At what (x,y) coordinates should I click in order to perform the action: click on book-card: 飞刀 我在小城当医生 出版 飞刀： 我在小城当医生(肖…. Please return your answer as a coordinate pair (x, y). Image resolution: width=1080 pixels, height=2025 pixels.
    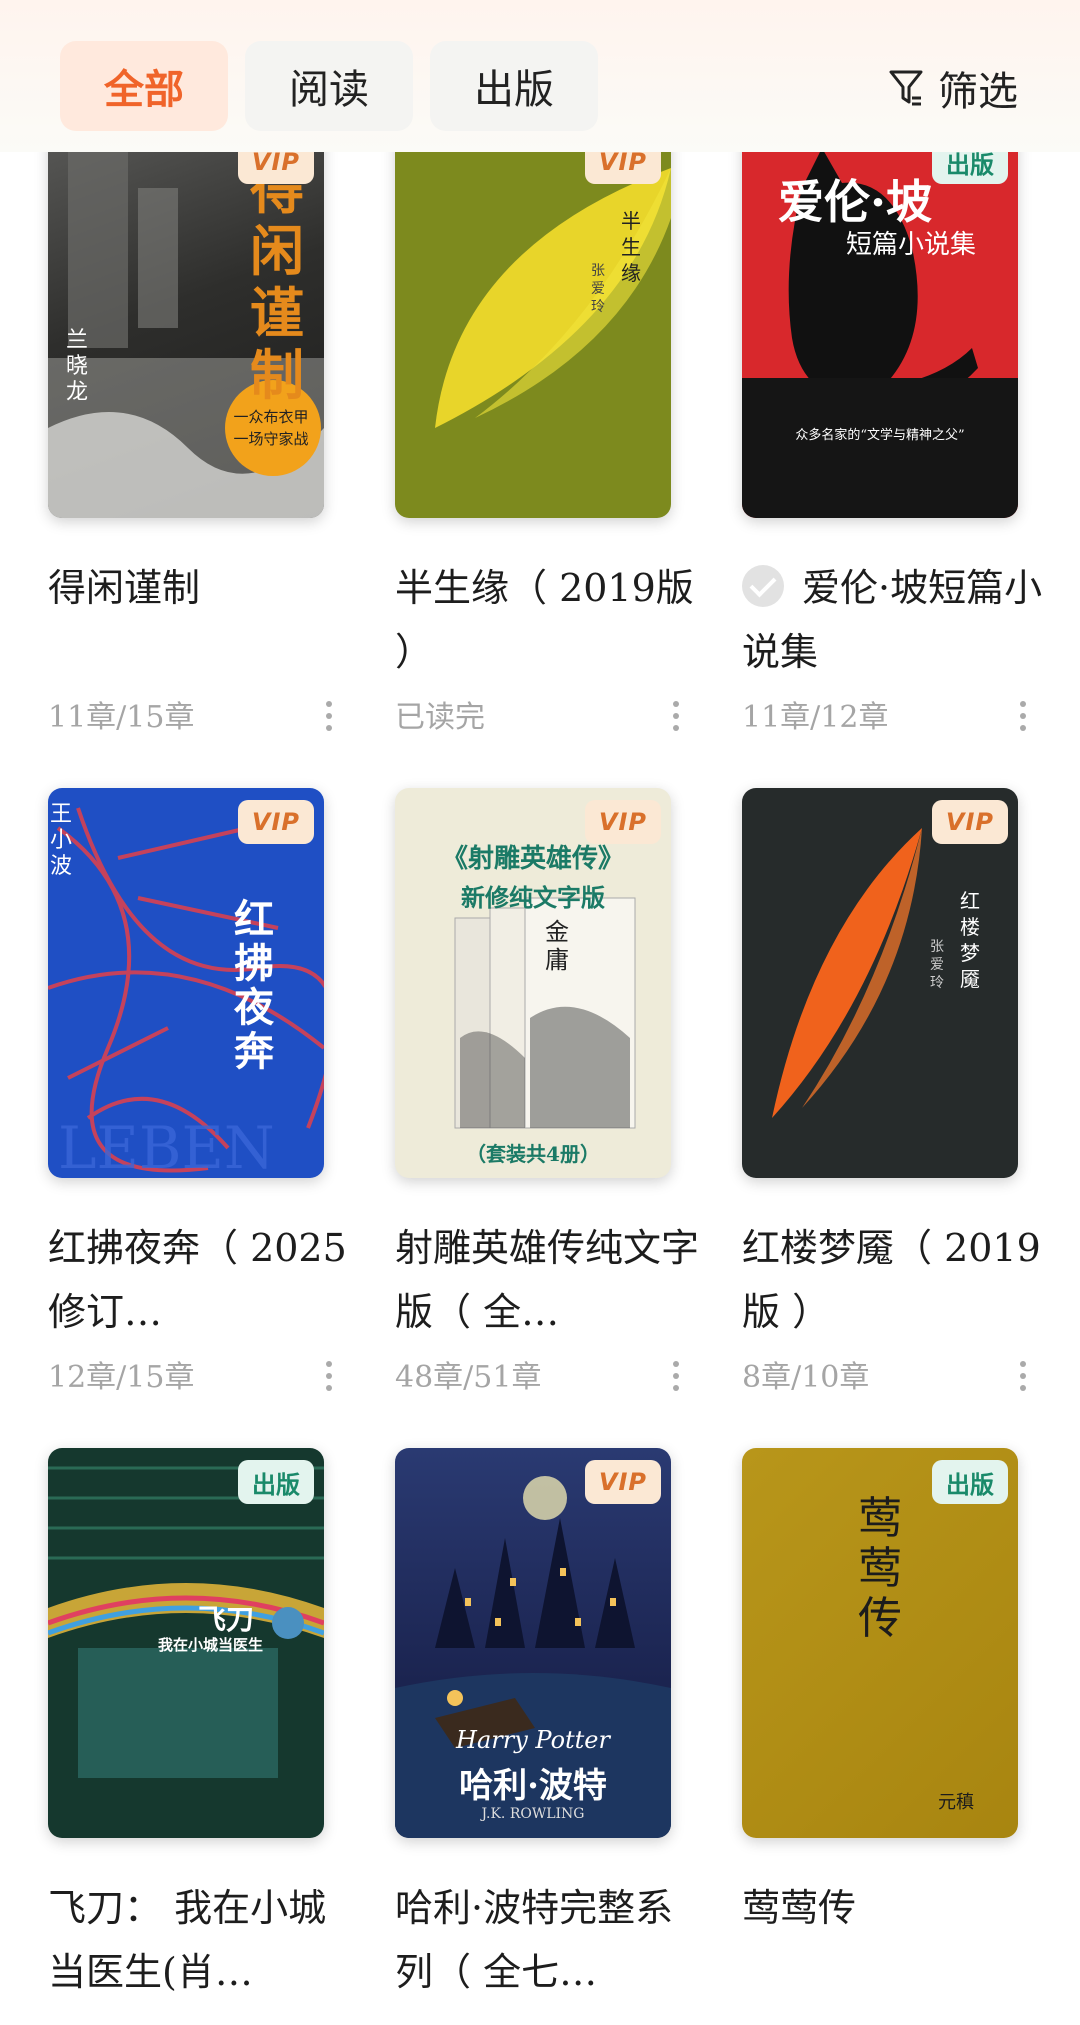
    Looking at the image, I should click on (163, 1657).